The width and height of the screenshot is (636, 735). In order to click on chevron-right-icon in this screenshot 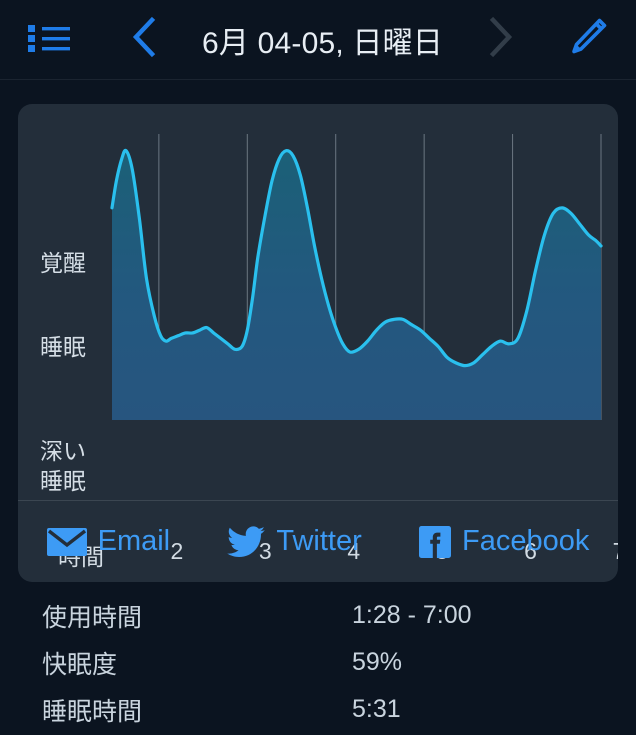, I will do `click(501, 39)`.